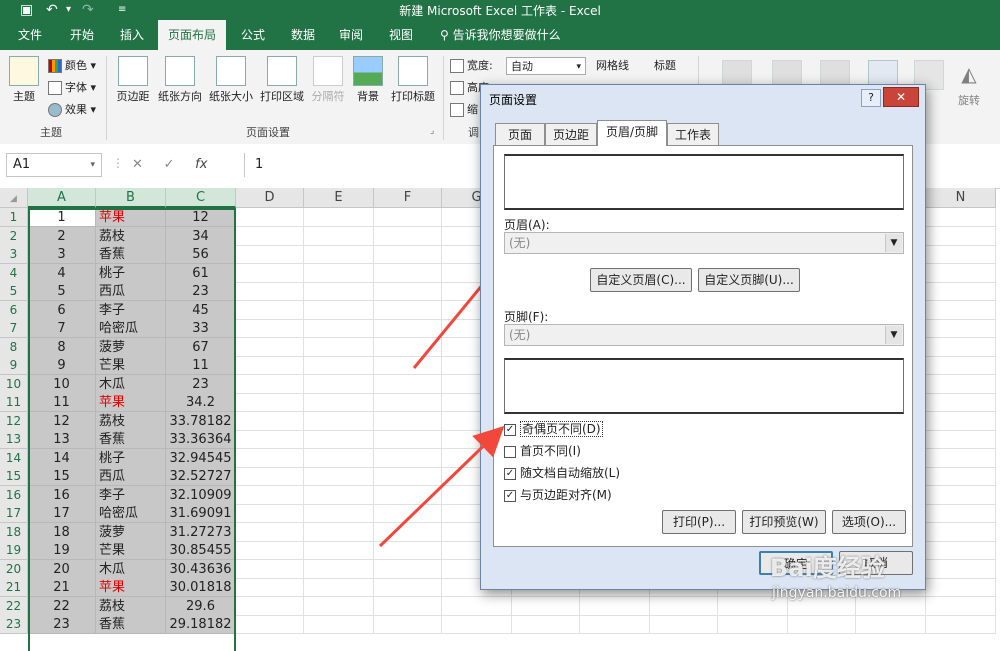 The height and width of the screenshot is (651, 1000). I want to click on tab-margins: 页边距, so click(571, 134).